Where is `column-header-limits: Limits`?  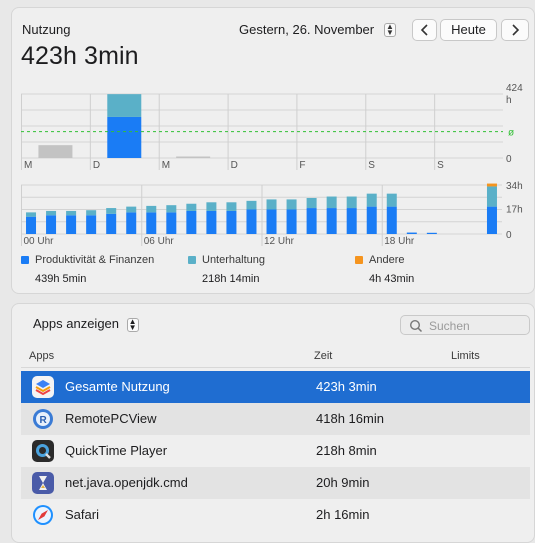 column-header-limits: Limits is located at coordinates (465, 356).